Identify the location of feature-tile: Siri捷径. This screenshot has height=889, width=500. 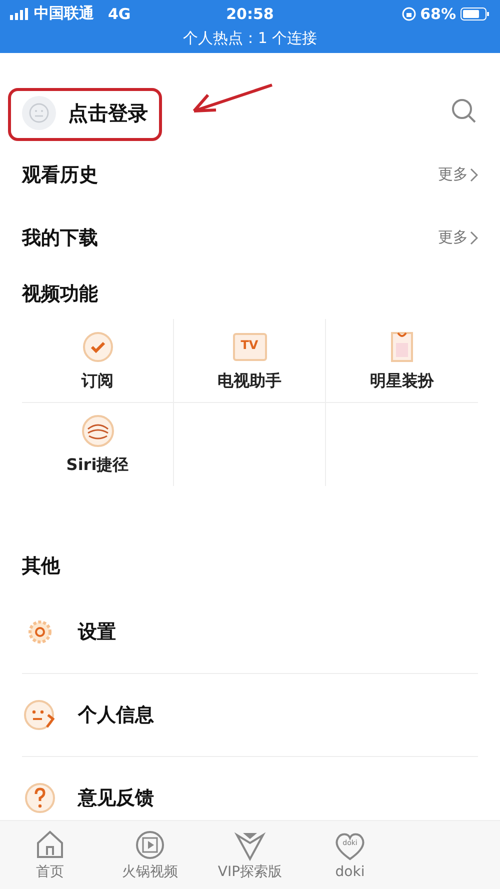
(98, 444).